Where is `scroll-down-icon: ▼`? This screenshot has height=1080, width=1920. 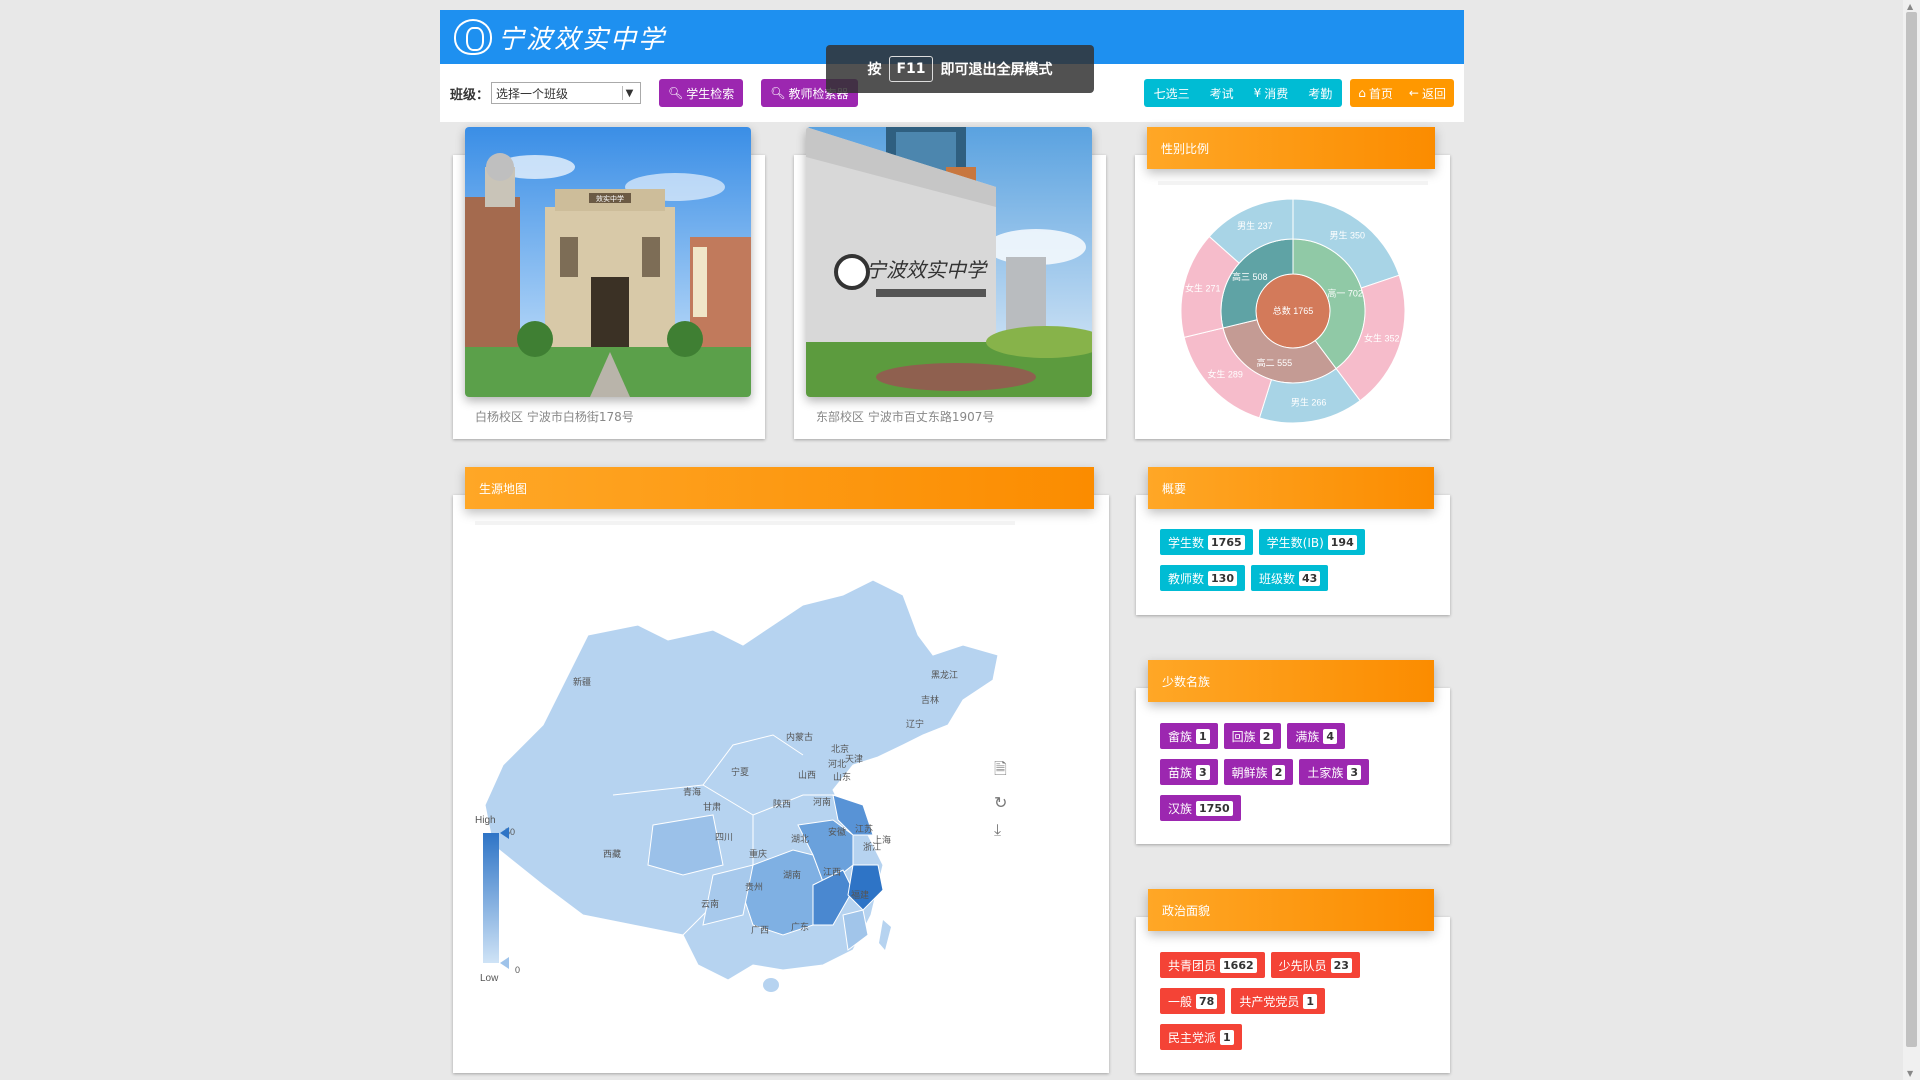
scroll-down-icon: ▼ is located at coordinates (1910, 1073).